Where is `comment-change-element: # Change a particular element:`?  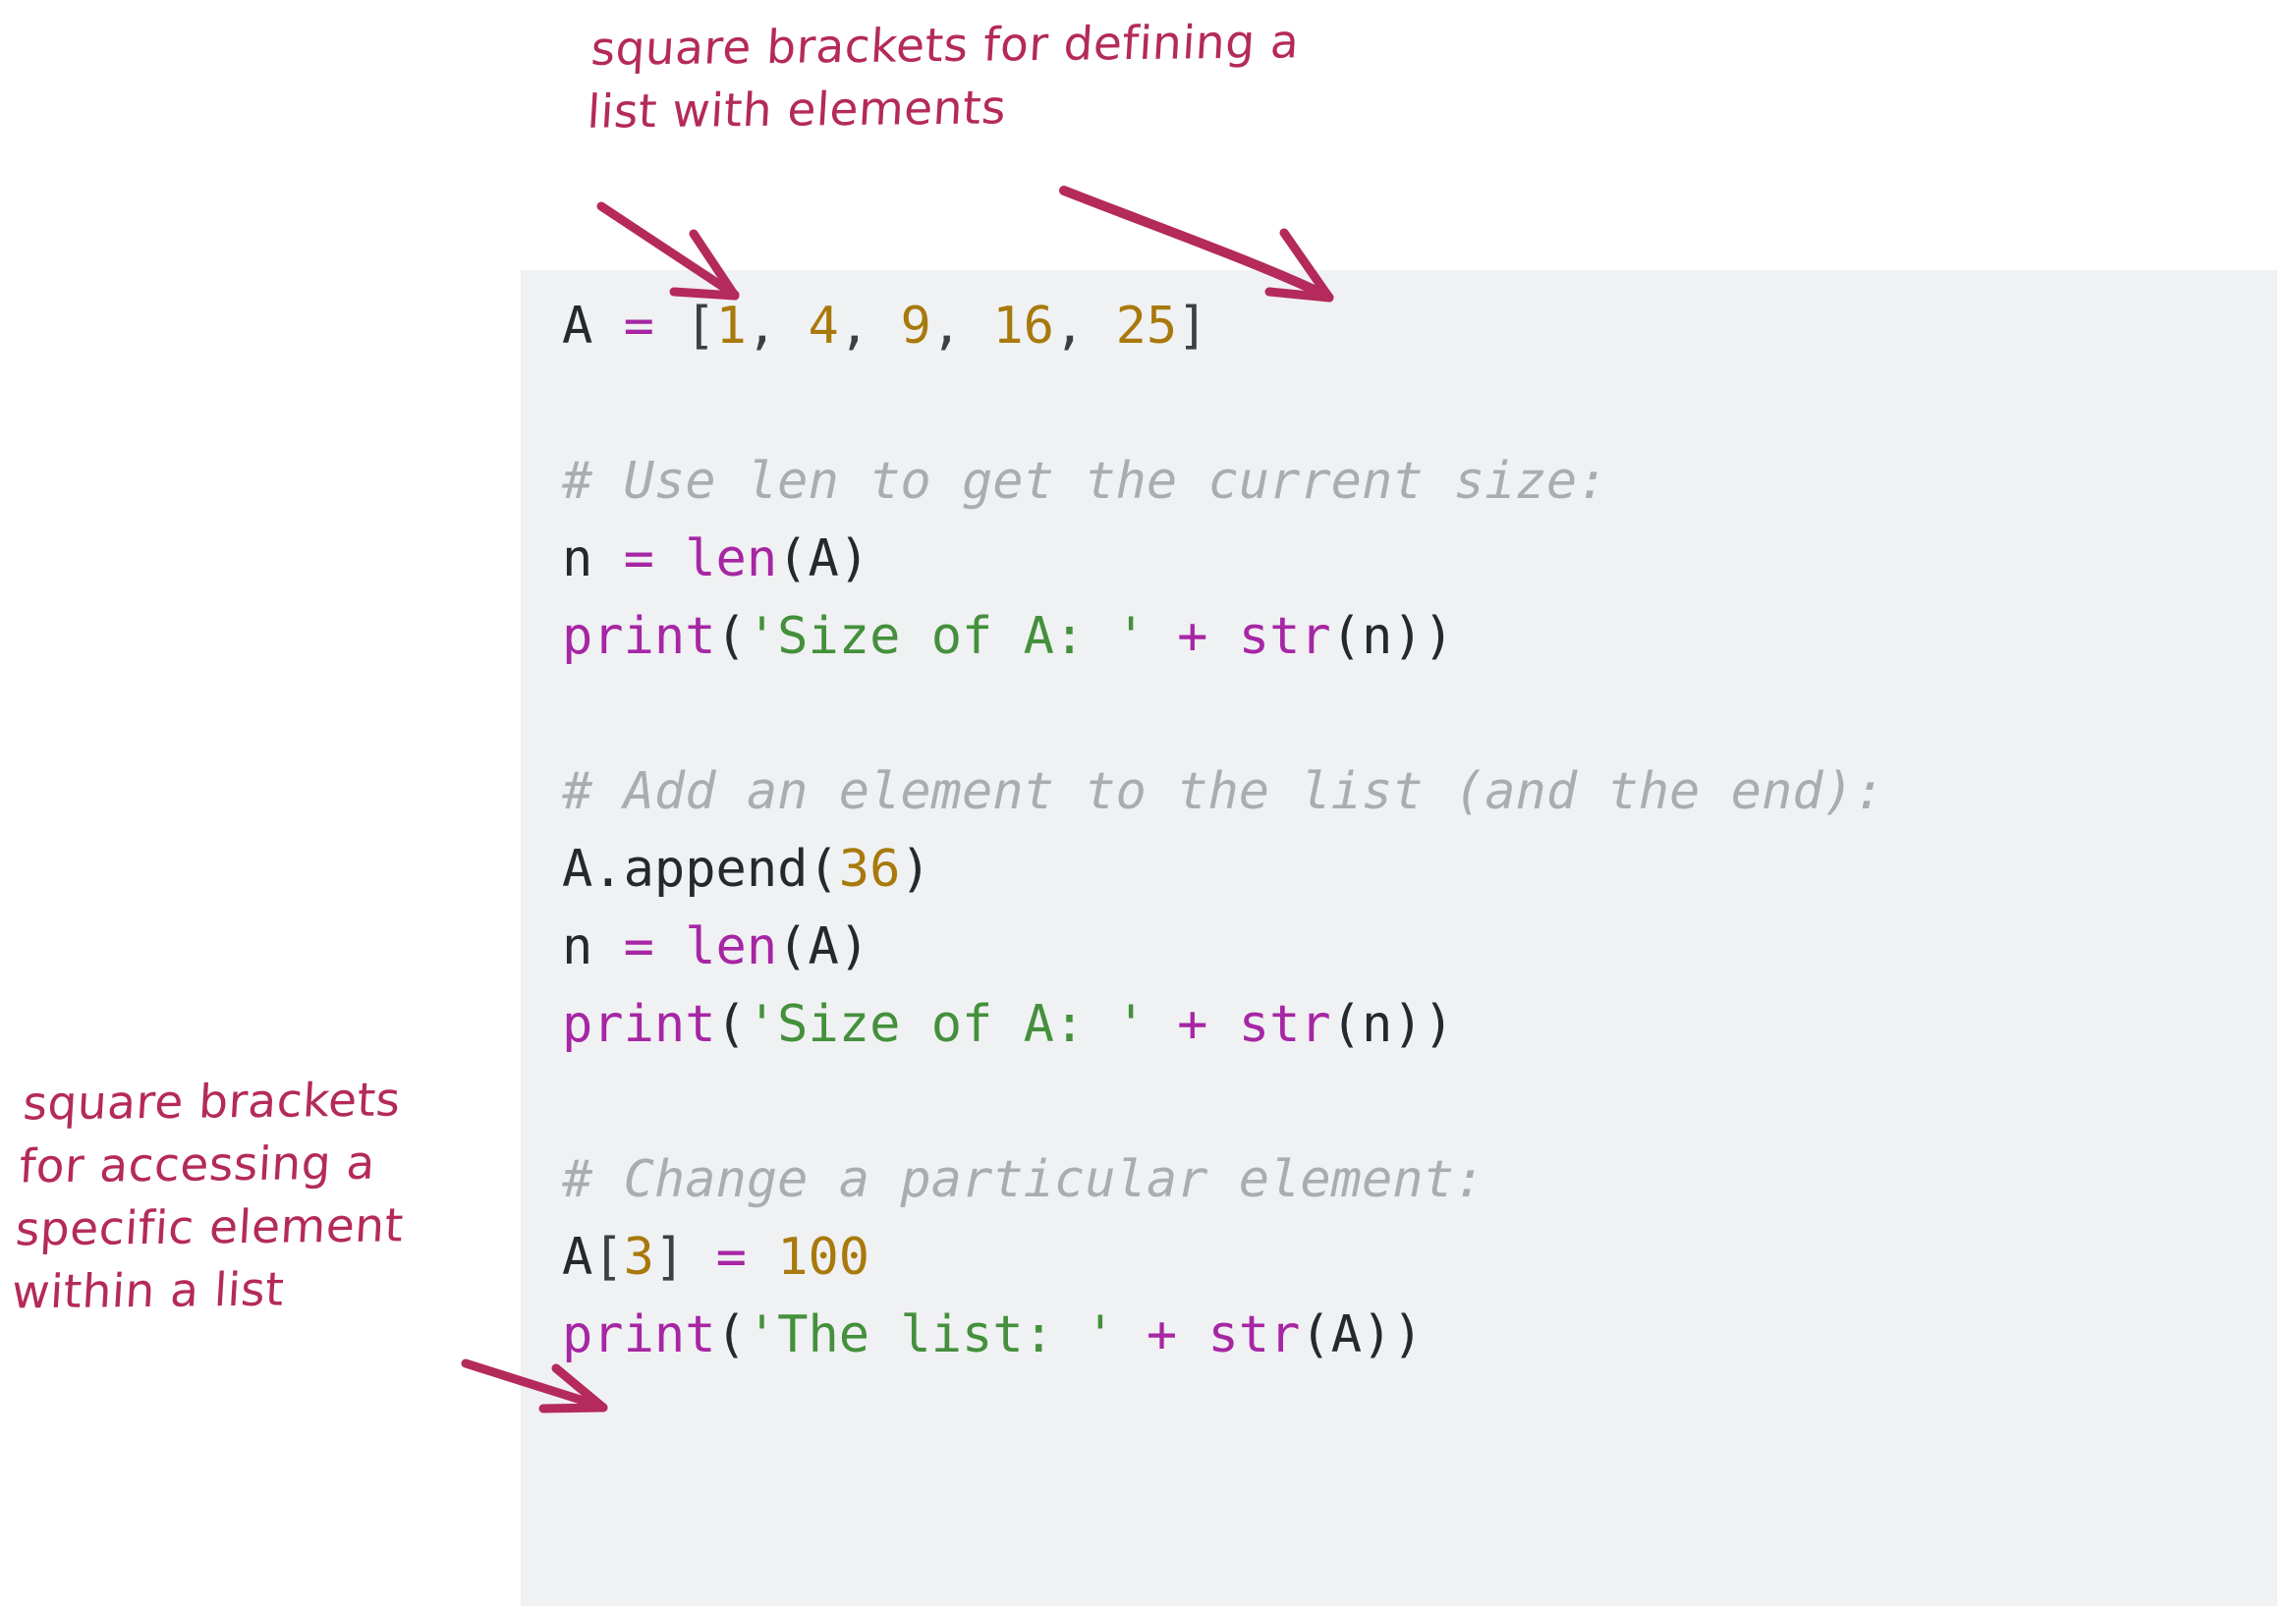 comment-change-element: # Change a particular element: is located at coordinates (1023, 1180).